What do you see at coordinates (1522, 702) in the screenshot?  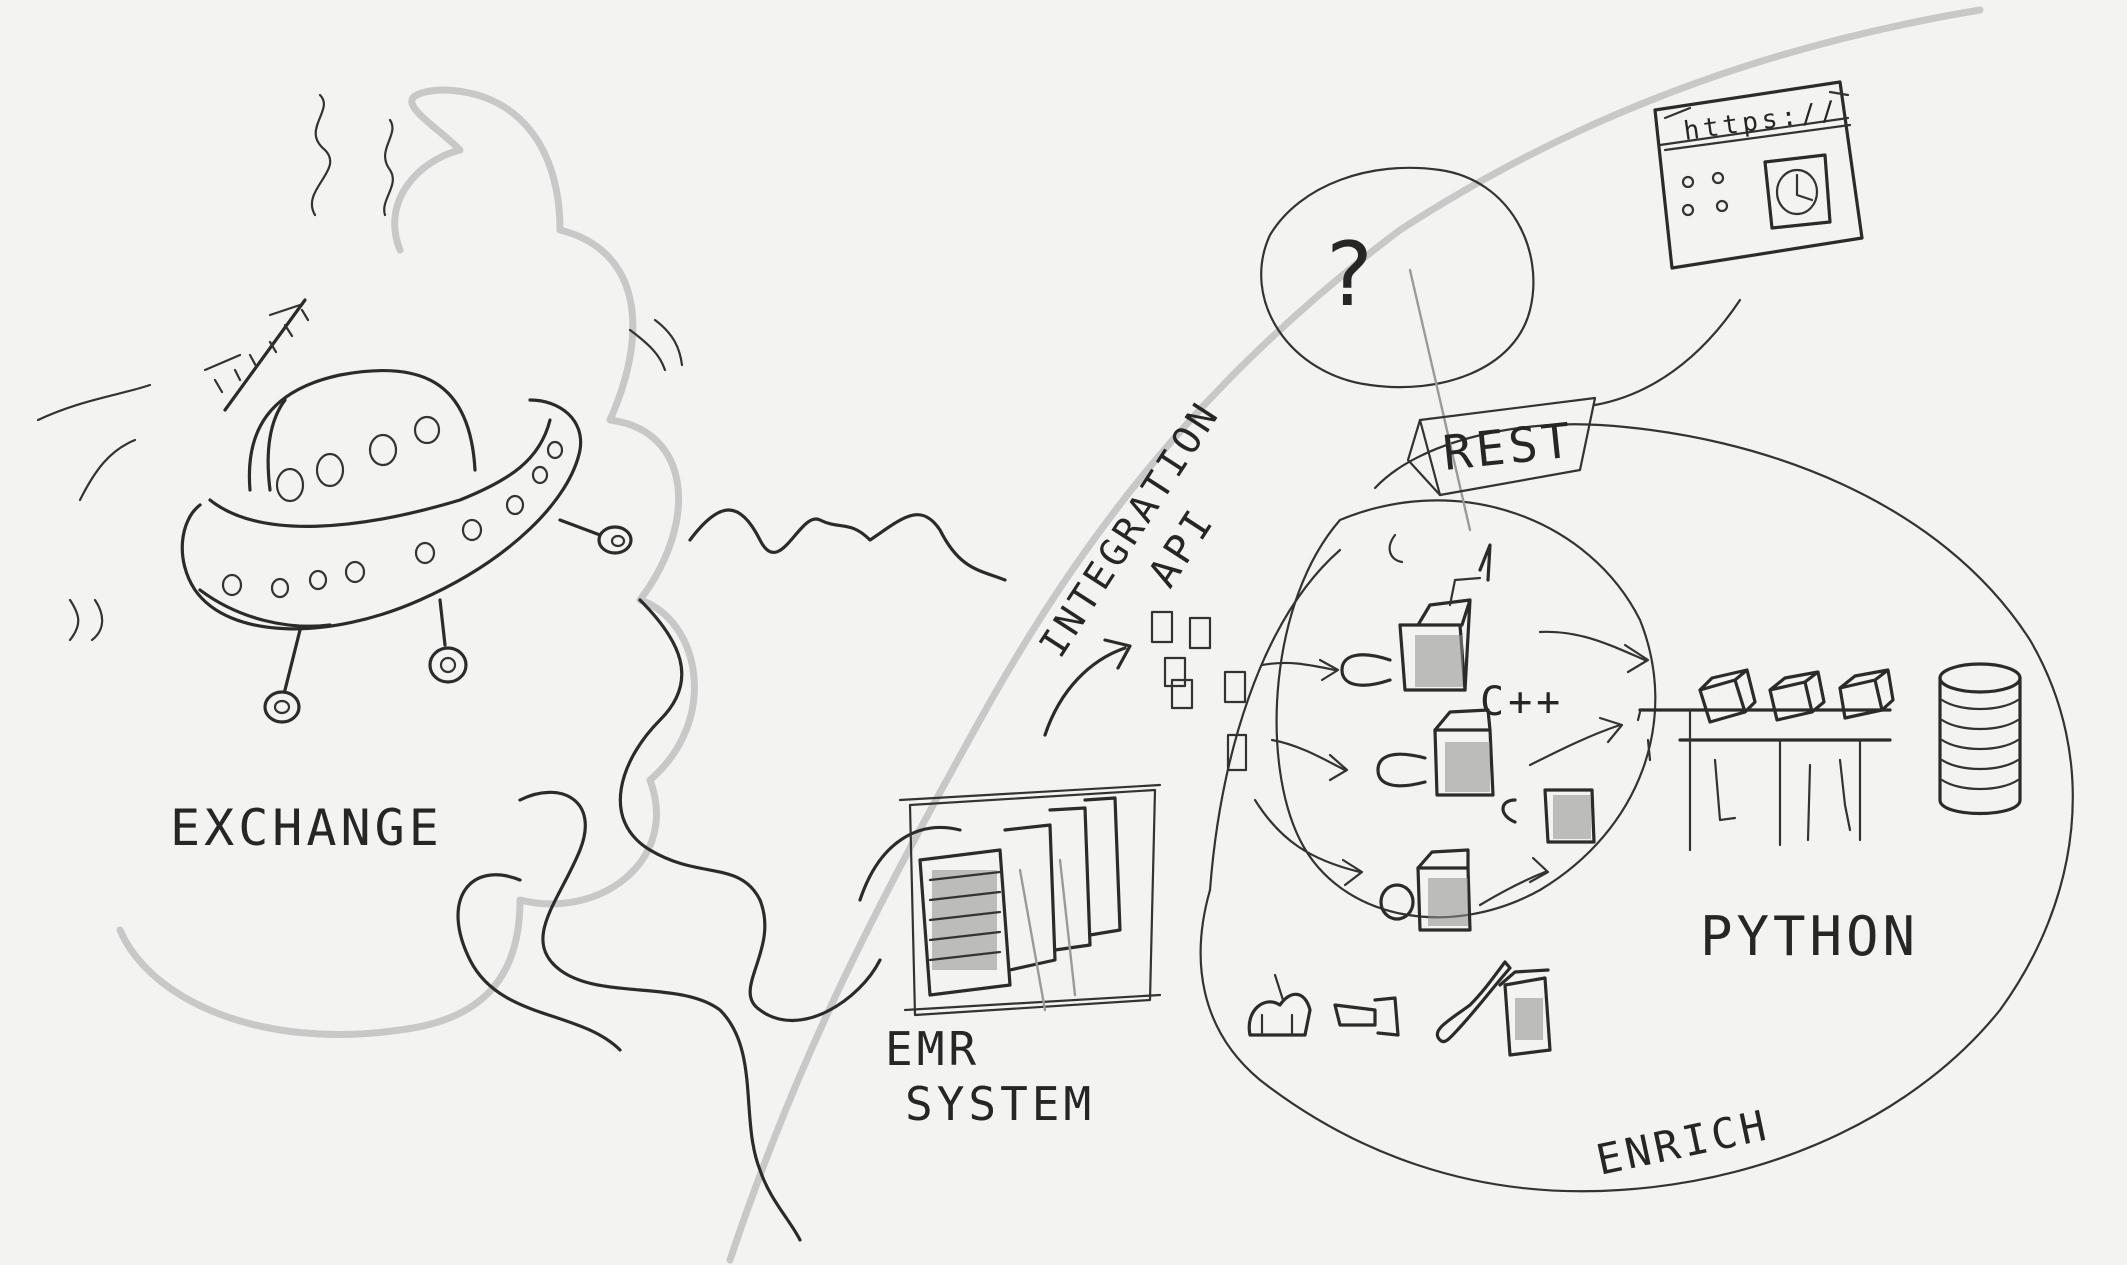 I see `cpp-label: C++` at bounding box center [1522, 702].